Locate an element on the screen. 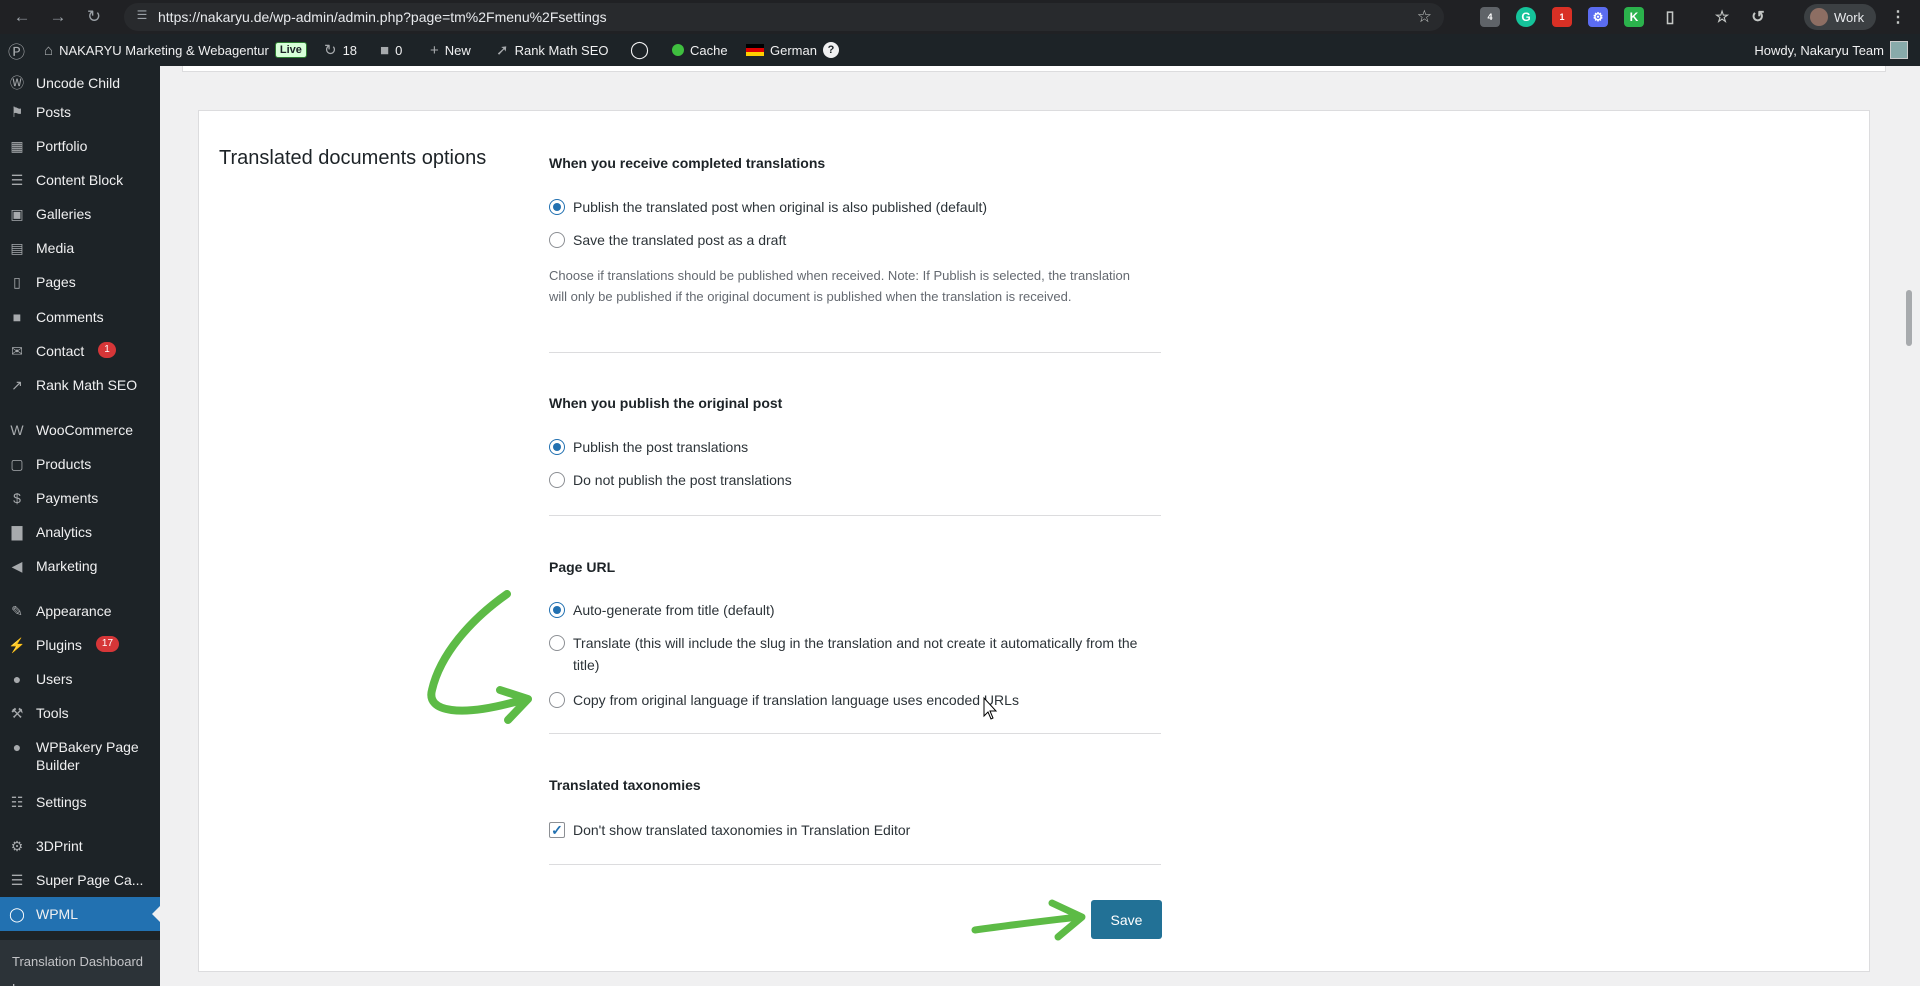 This screenshot has width=1920, height=986. mouse-cursor-icon is located at coordinates (990, 708).